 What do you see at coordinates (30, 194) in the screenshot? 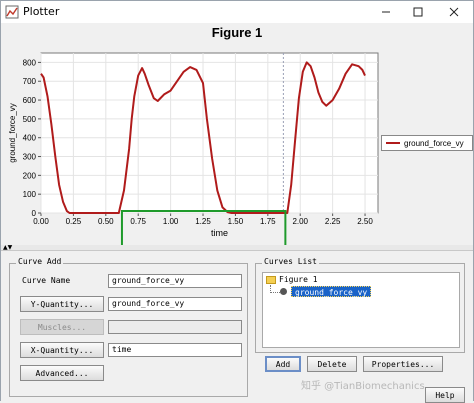
I see `y-tick-label: 100` at bounding box center [30, 194].